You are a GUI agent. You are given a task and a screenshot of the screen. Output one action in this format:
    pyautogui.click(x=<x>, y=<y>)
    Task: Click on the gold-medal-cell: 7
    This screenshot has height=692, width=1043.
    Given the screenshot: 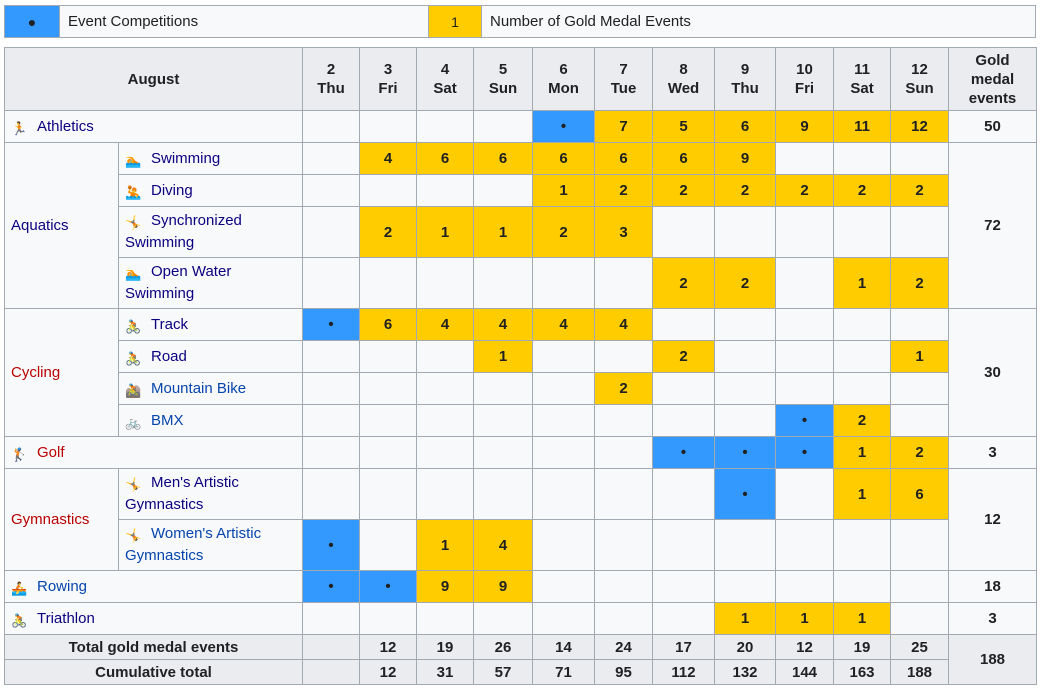 What is the action you would take?
    pyautogui.click(x=624, y=126)
    